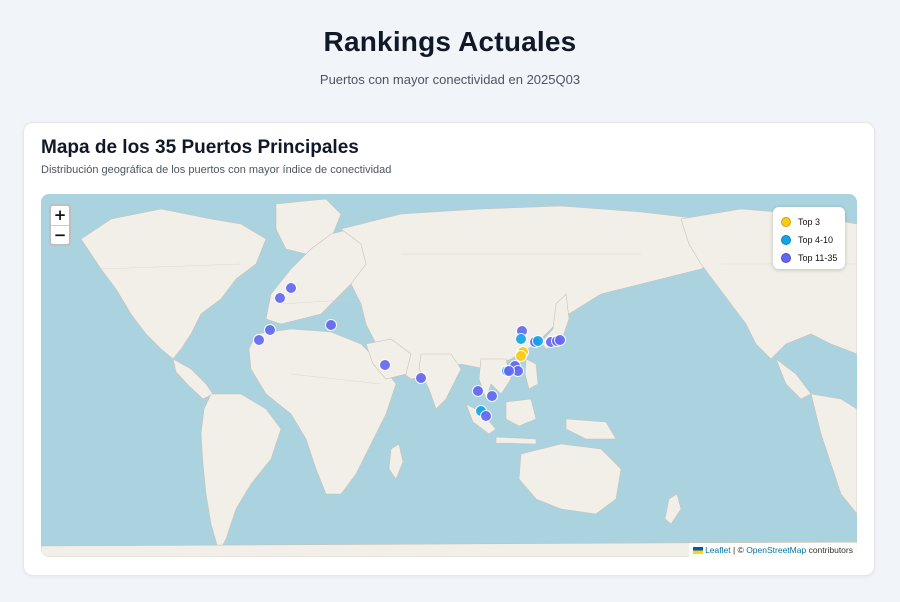 This screenshot has width=900, height=602. Describe the element at coordinates (673, 509) in the screenshot. I see `new-zealand-landmass` at that location.